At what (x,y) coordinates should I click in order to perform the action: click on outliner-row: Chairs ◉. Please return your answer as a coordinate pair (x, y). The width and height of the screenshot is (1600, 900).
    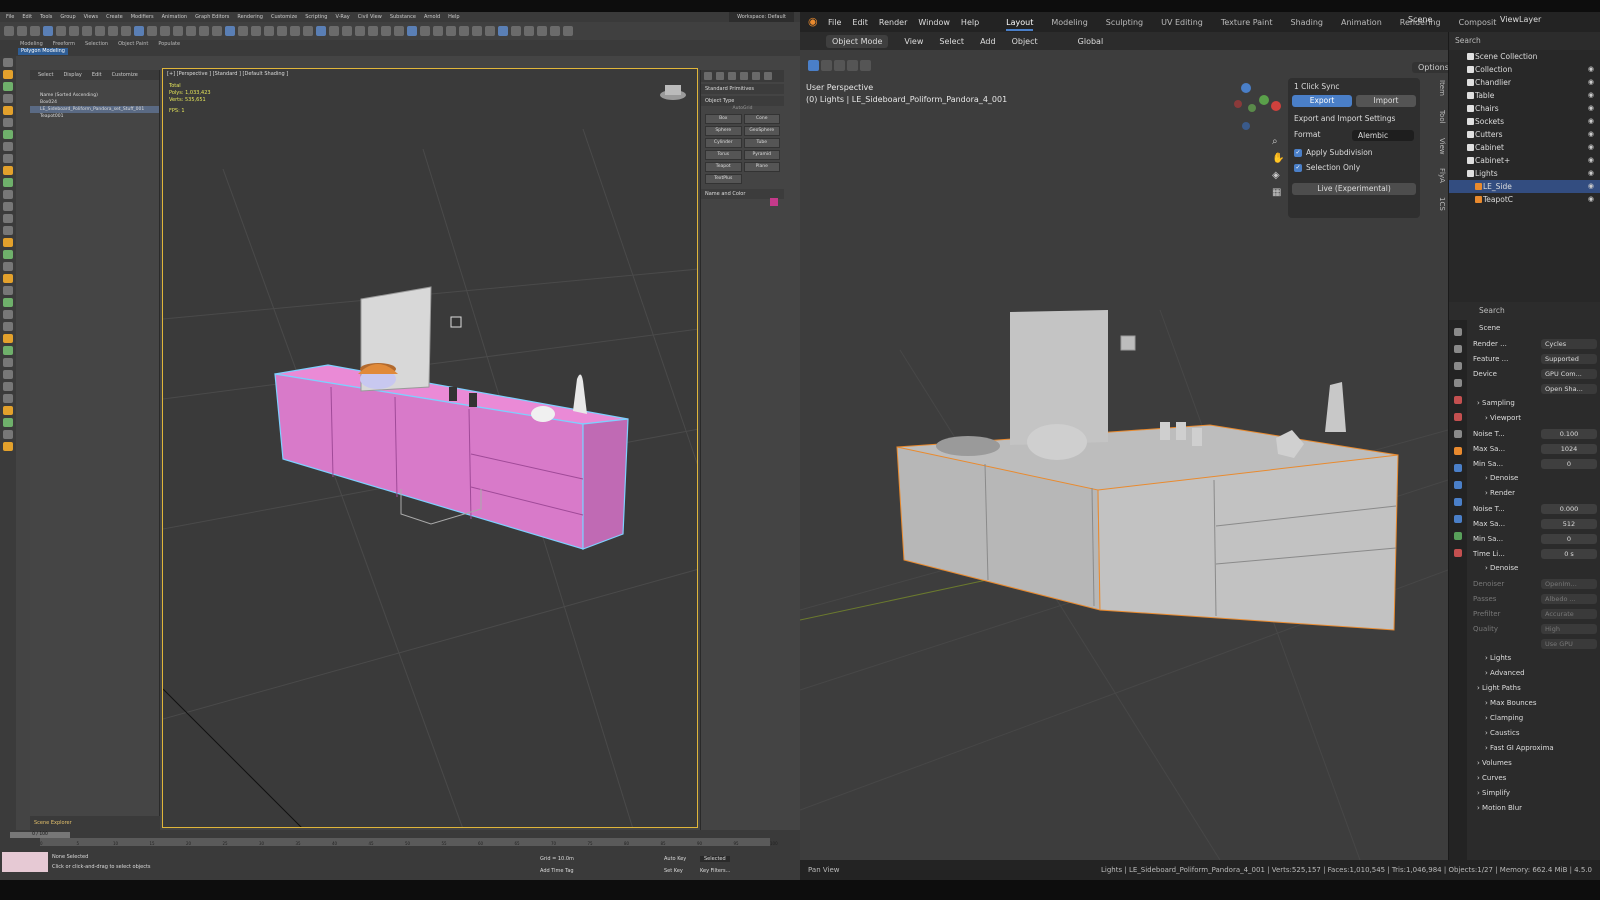
    Looking at the image, I should click on (1524, 108).